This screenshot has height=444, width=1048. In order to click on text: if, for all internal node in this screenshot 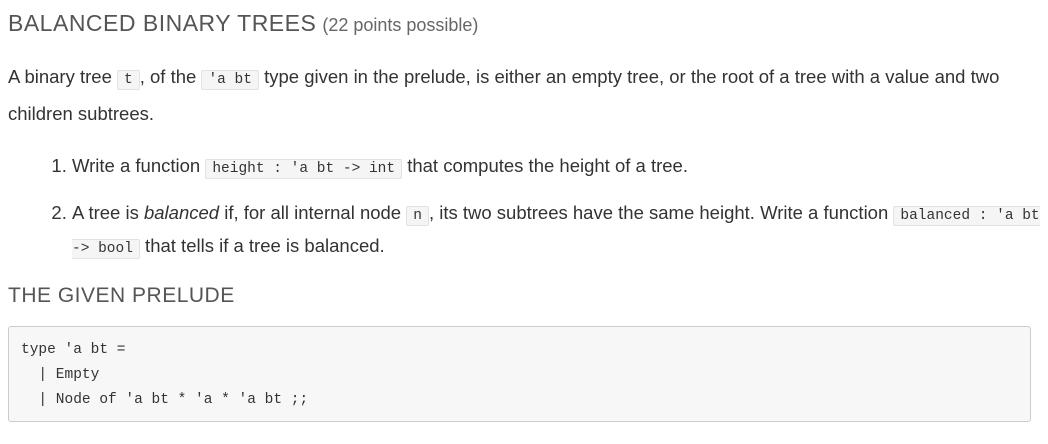, I will do `click(313, 212)`.